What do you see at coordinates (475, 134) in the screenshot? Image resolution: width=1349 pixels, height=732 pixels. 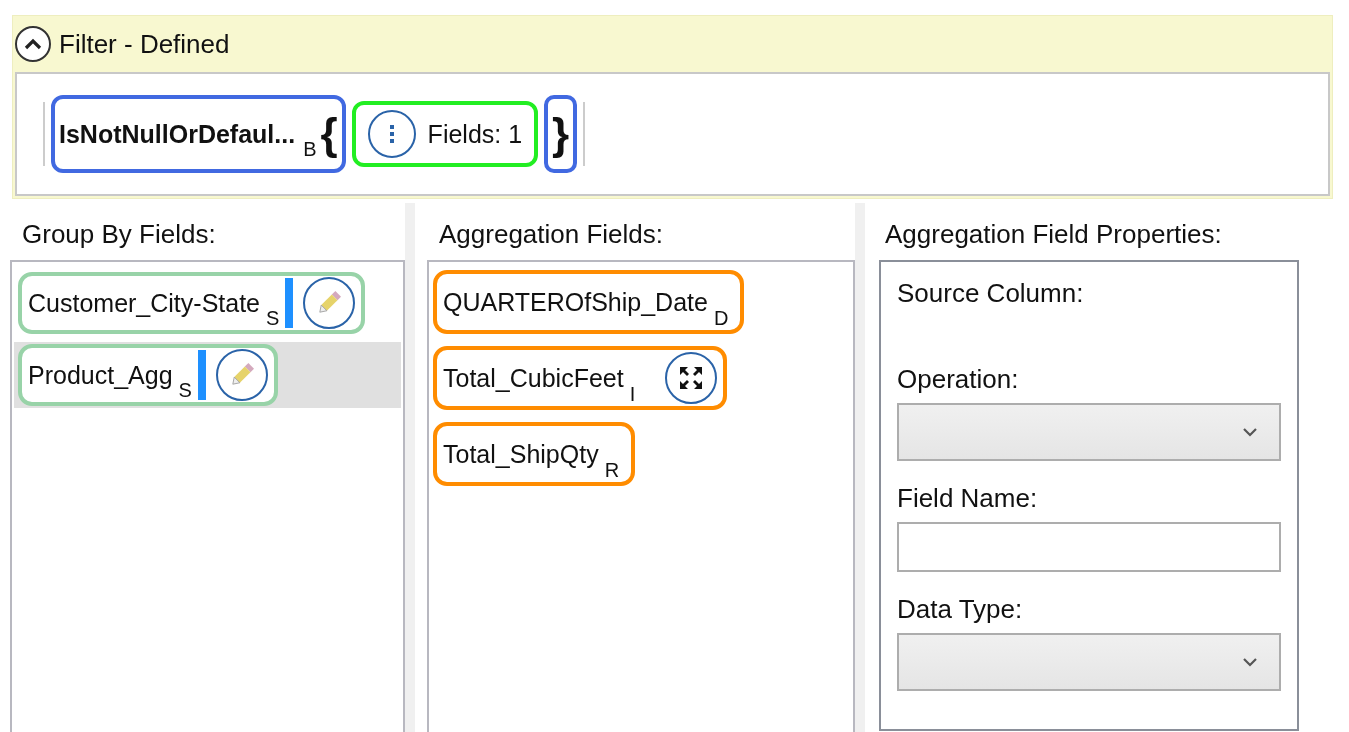 I see `argument-label: Fields: 1` at bounding box center [475, 134].